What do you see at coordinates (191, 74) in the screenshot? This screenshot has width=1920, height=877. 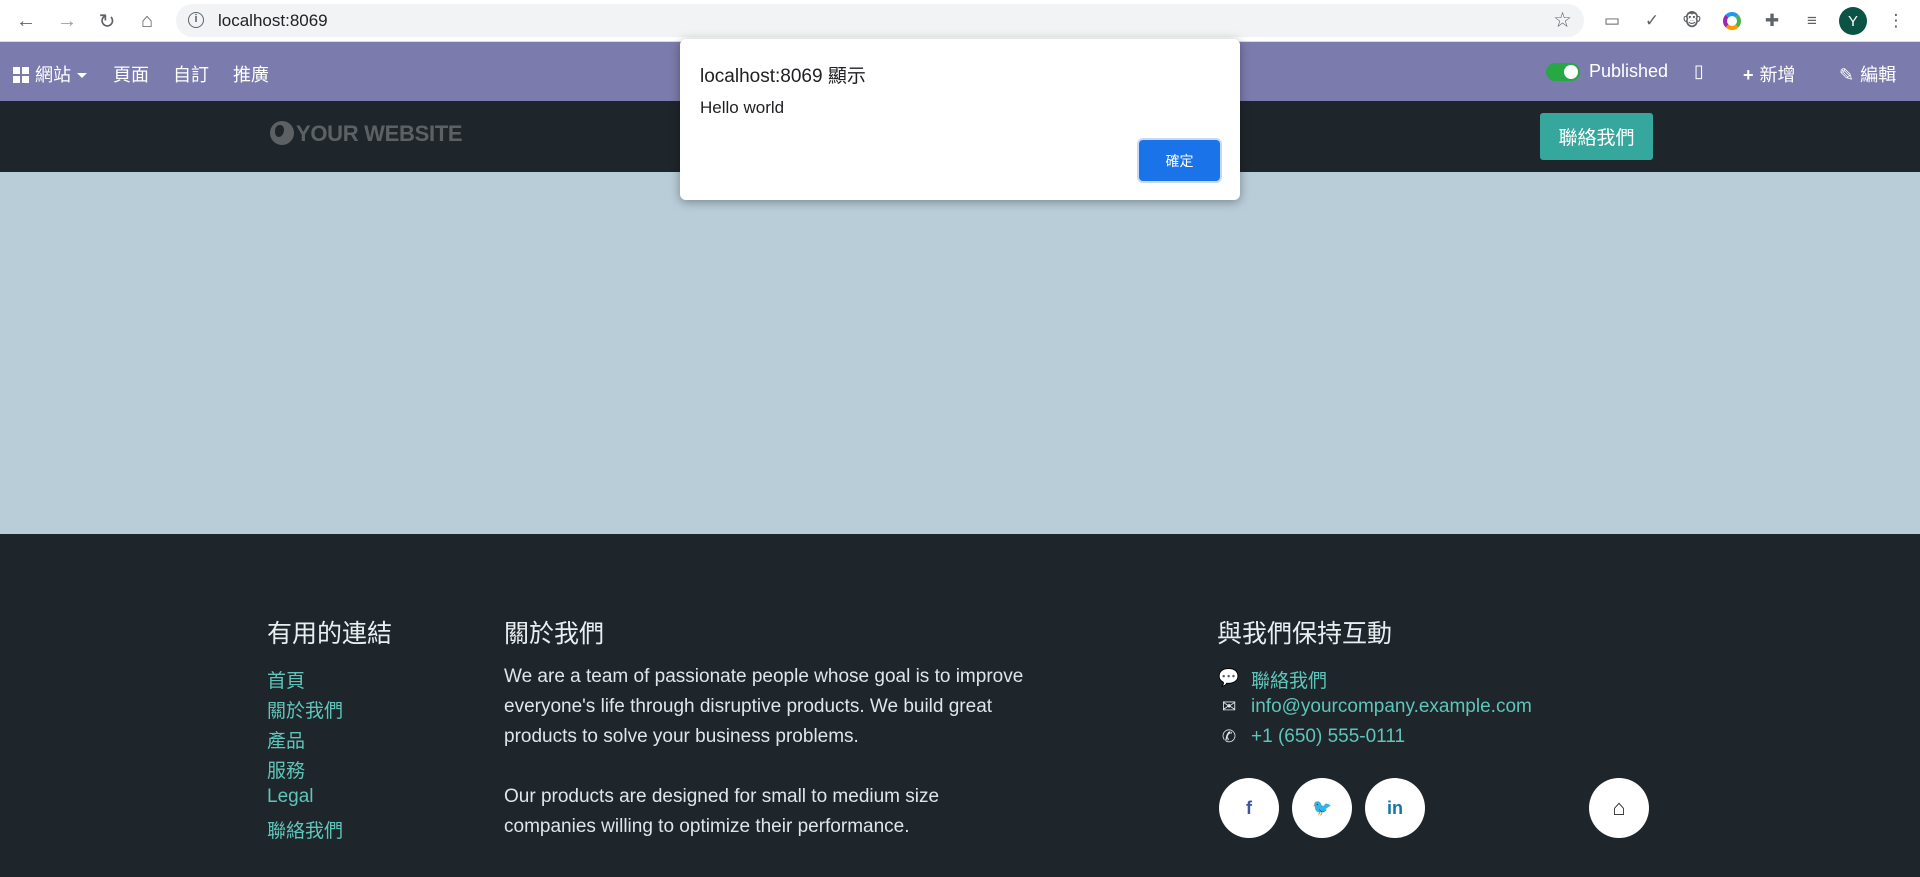 I see `customize-menu: 自訂` at bounding box center [191, 74].